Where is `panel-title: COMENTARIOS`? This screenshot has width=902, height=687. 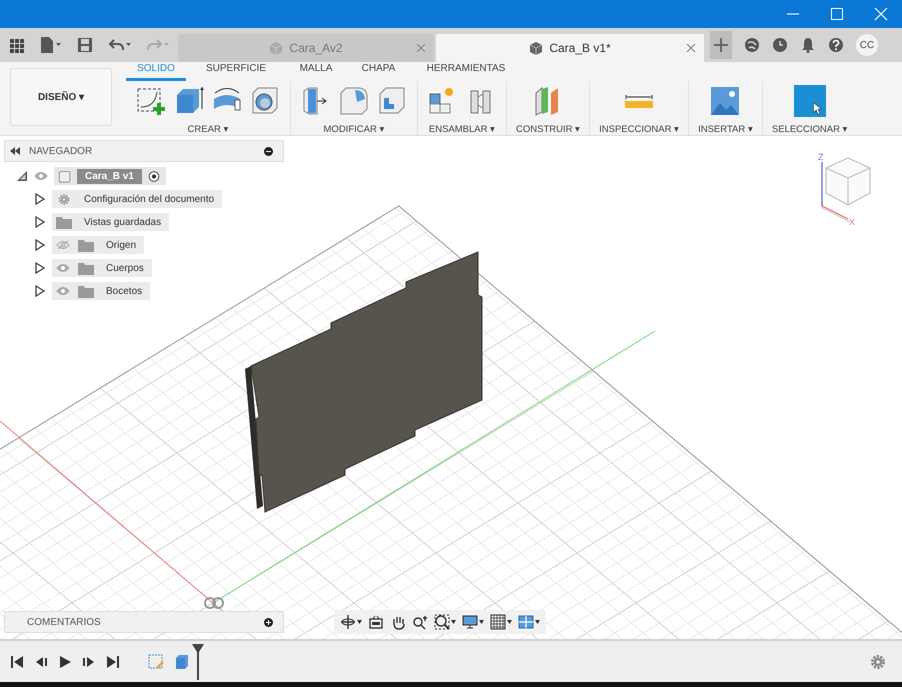 panel-title: COMENTARIOS is located at coordinates (64, 622).